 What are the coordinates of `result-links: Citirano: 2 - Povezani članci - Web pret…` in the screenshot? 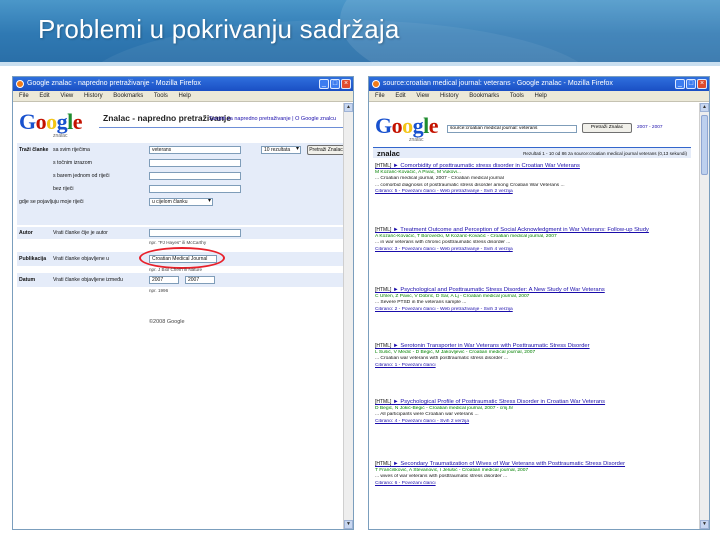 It's located at (533, 310).